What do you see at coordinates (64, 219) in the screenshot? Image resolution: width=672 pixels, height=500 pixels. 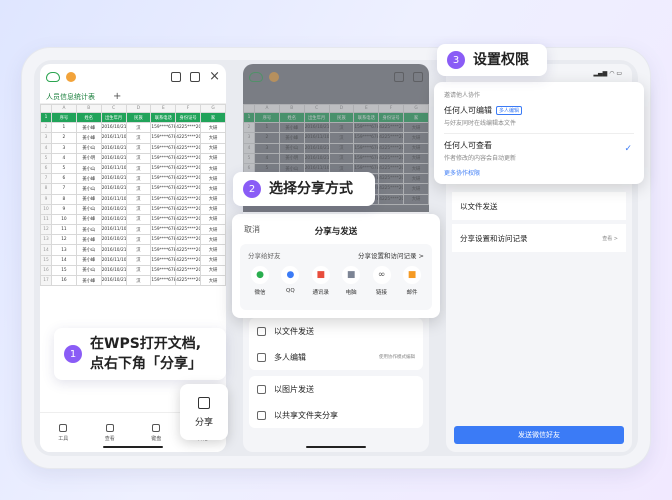 I see `table-cell: 10` at bounding box center [64, 219].